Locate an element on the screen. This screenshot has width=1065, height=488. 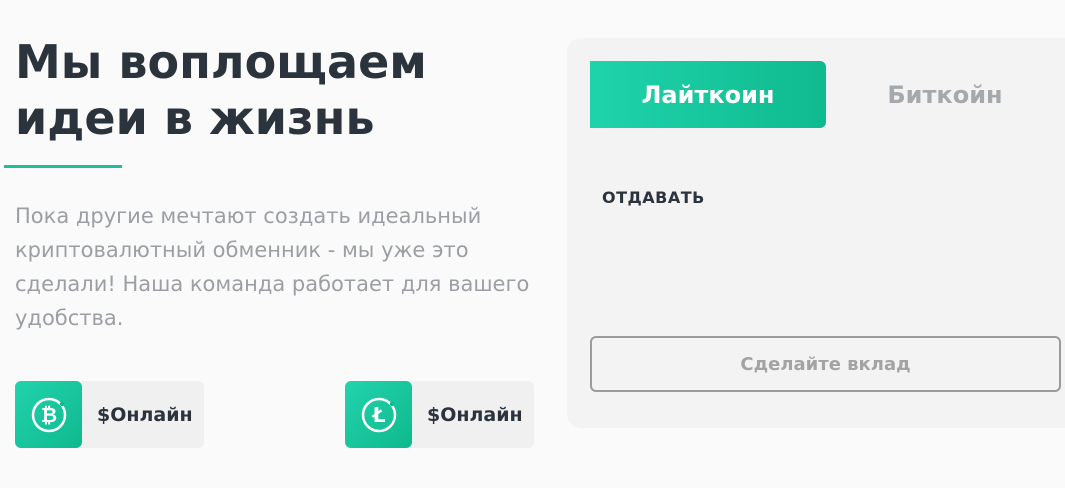
status-card-bitcoin: ₿ $Онлайн is located at coordinates (109, 414).